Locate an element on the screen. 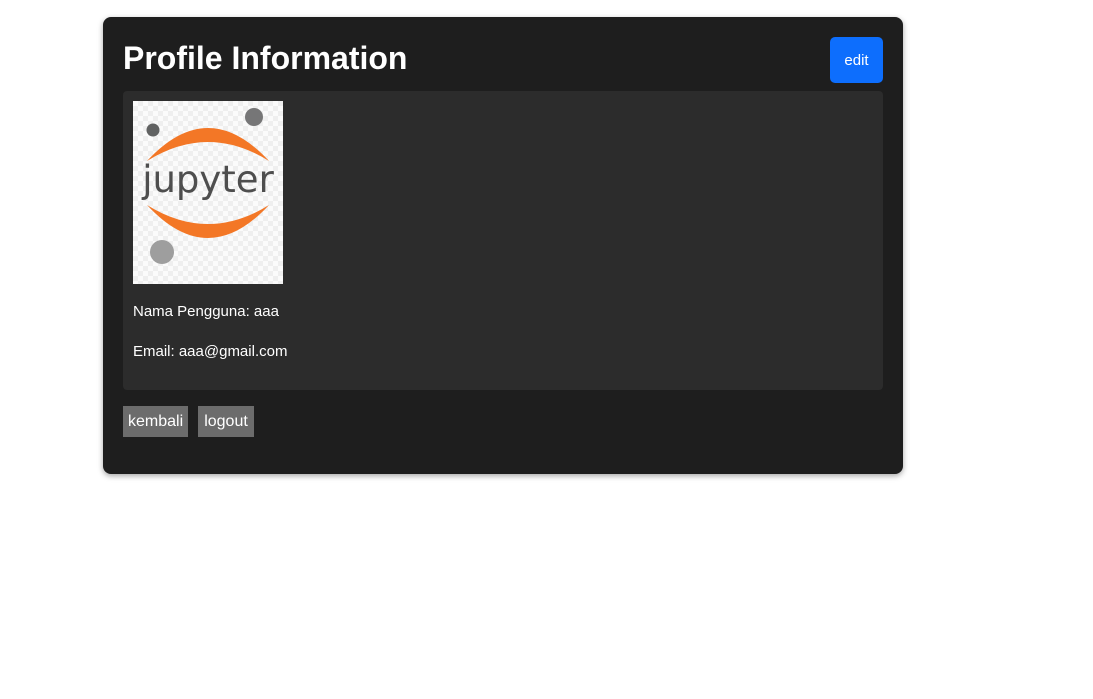 The height and width of the screenshot is (699, 1093). username-text: Nama Pengguna: aaa is located at coordinates (206, 311).